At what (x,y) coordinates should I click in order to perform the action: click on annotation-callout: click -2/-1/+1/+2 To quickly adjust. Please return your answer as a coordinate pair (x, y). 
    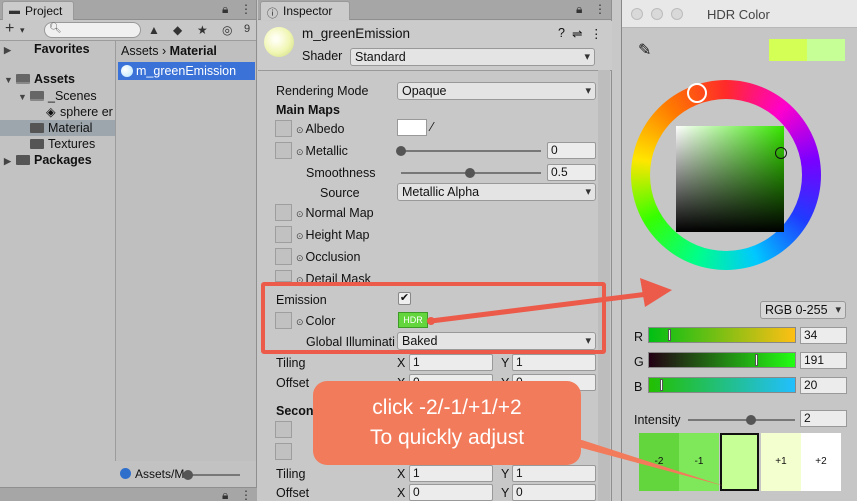
    Looking at the image, I should click on (447, 423).